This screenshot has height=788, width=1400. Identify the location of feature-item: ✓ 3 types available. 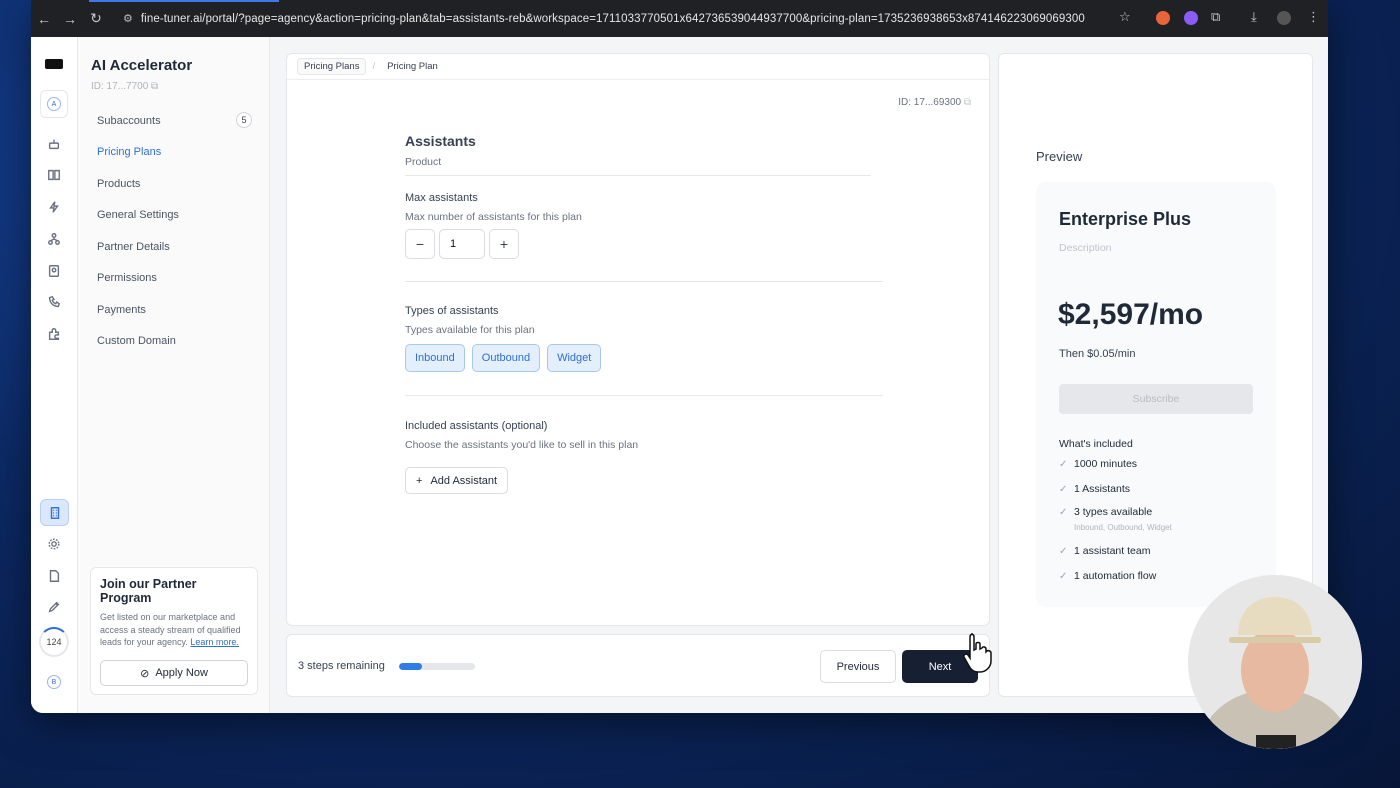
(1106, 512).